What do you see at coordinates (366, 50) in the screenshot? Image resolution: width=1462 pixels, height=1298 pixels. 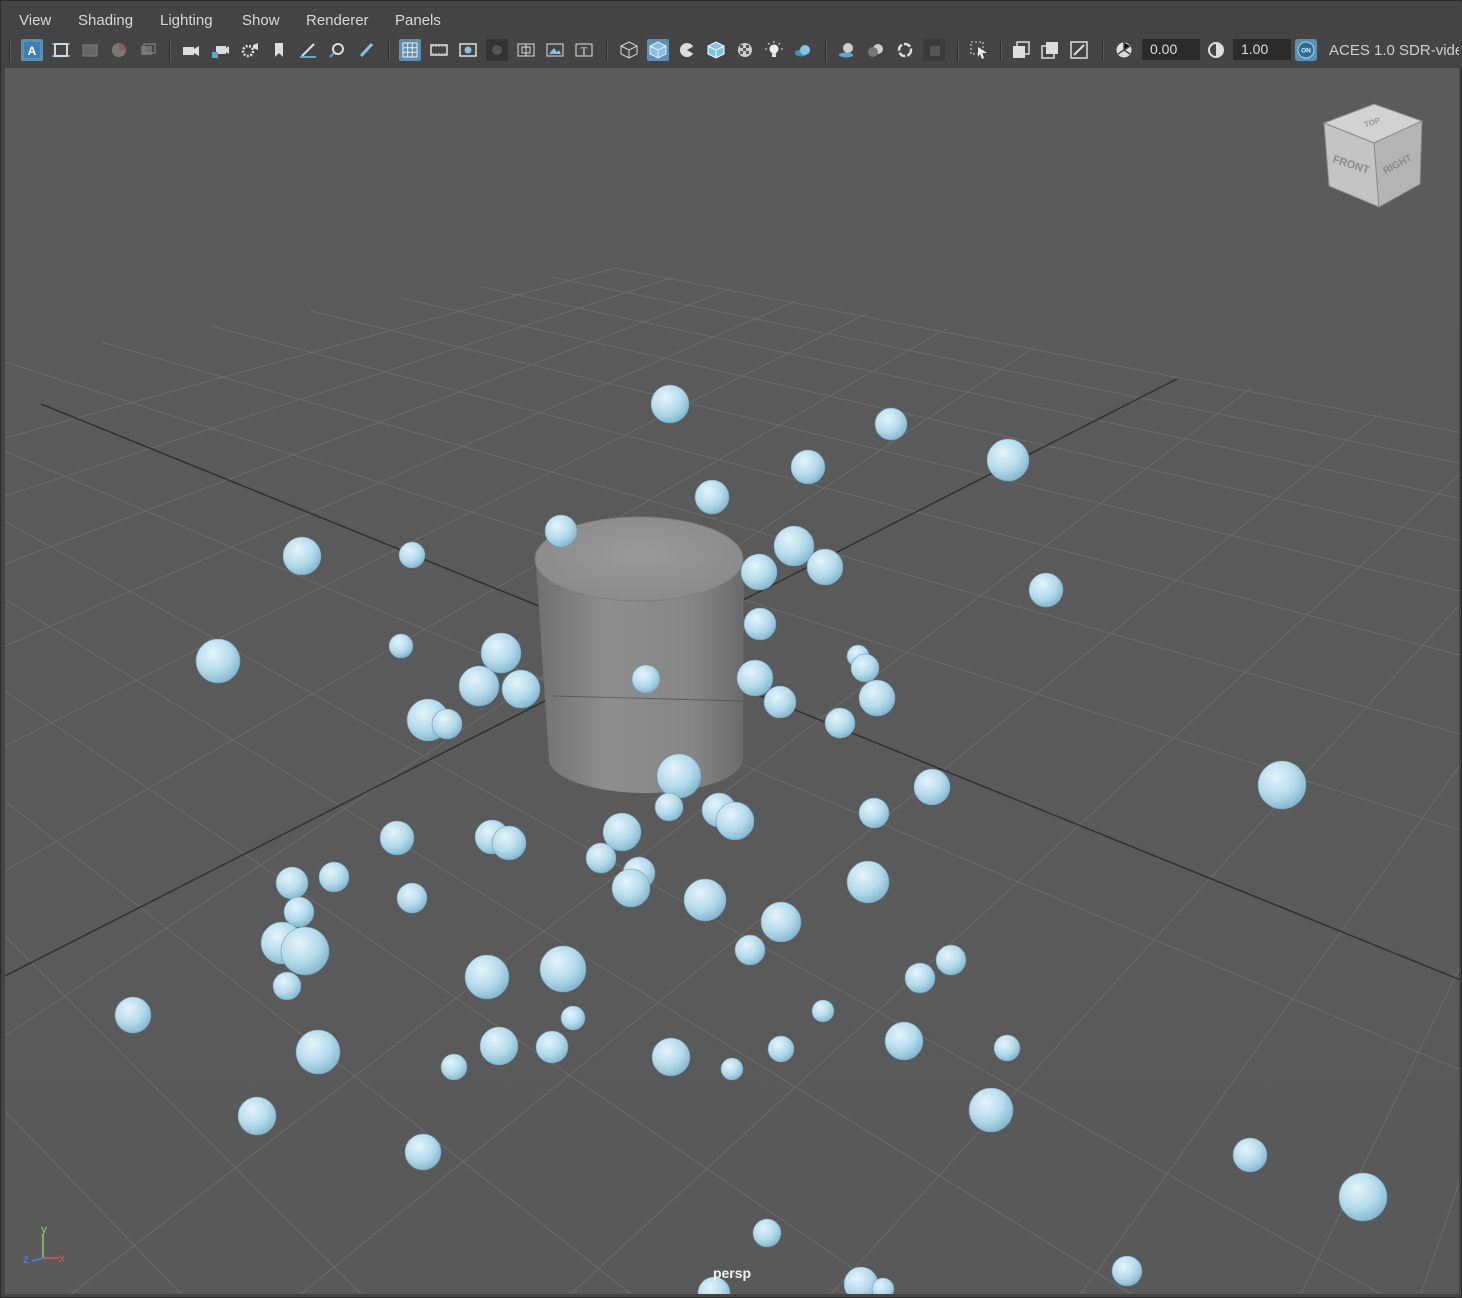 I see `paint-brush-icon` at bounding box center [366, 50].